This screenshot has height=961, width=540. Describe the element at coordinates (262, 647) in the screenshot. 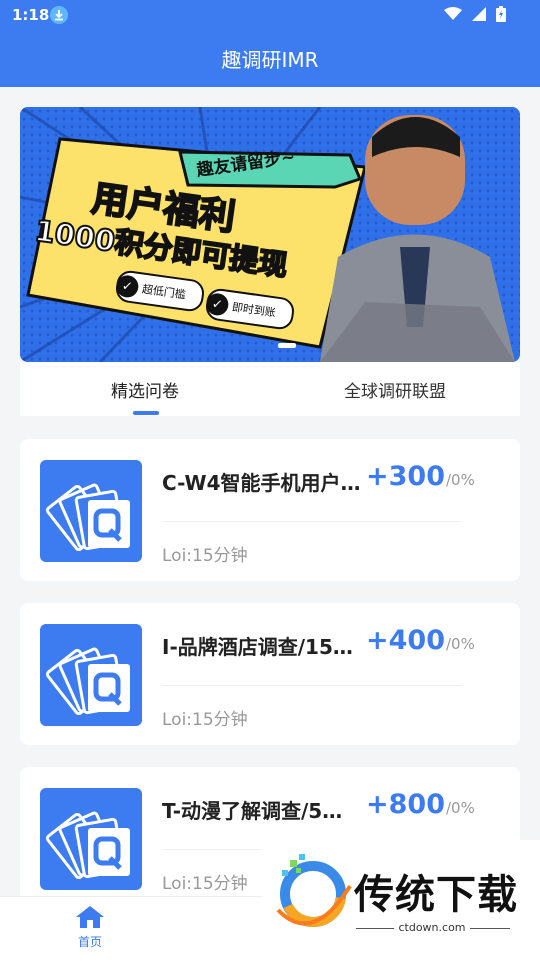

I see `survey-title: I-品牌酒店调查/15分钟` at that location.